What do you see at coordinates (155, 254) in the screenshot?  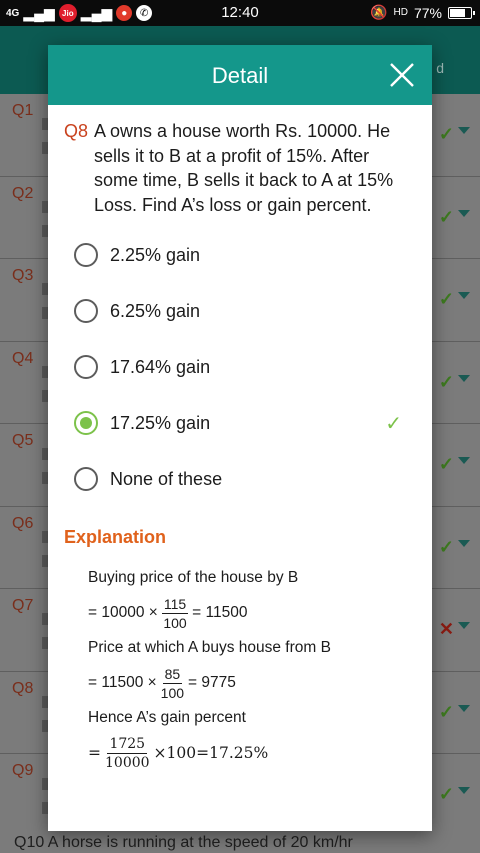 I see `answer-option-label: 2.25% gain` at bounding box center [155, 254].